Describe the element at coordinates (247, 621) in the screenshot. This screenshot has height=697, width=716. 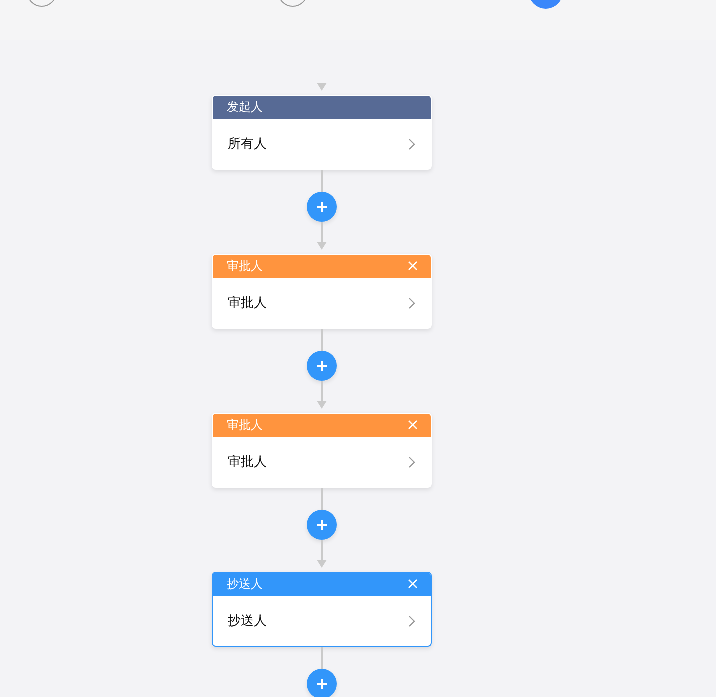
I see `node-content: 抄送人` at that location.